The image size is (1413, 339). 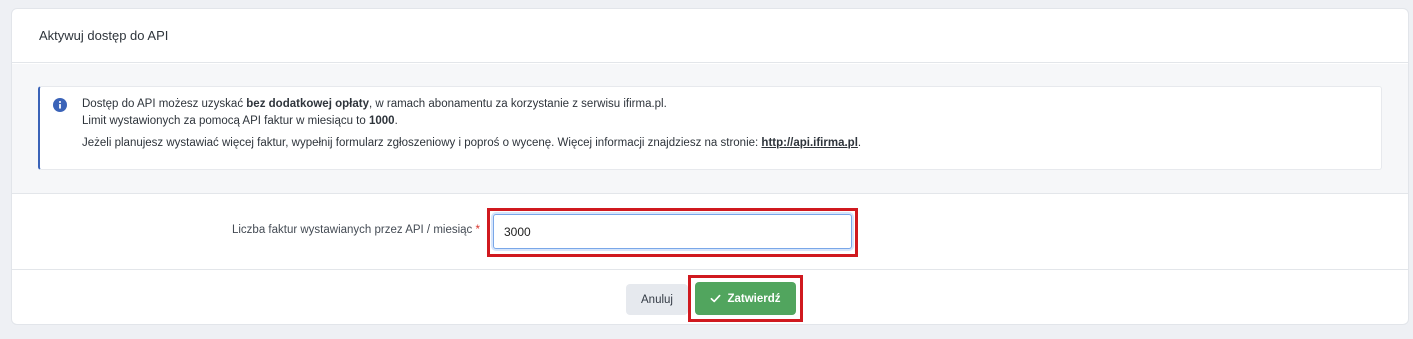 What do you see at coordinates (307, 104) in the screenshot?
I see `alert-line-1-bold: bez dodatkowej opłaty` at bounding box center [307, 104].